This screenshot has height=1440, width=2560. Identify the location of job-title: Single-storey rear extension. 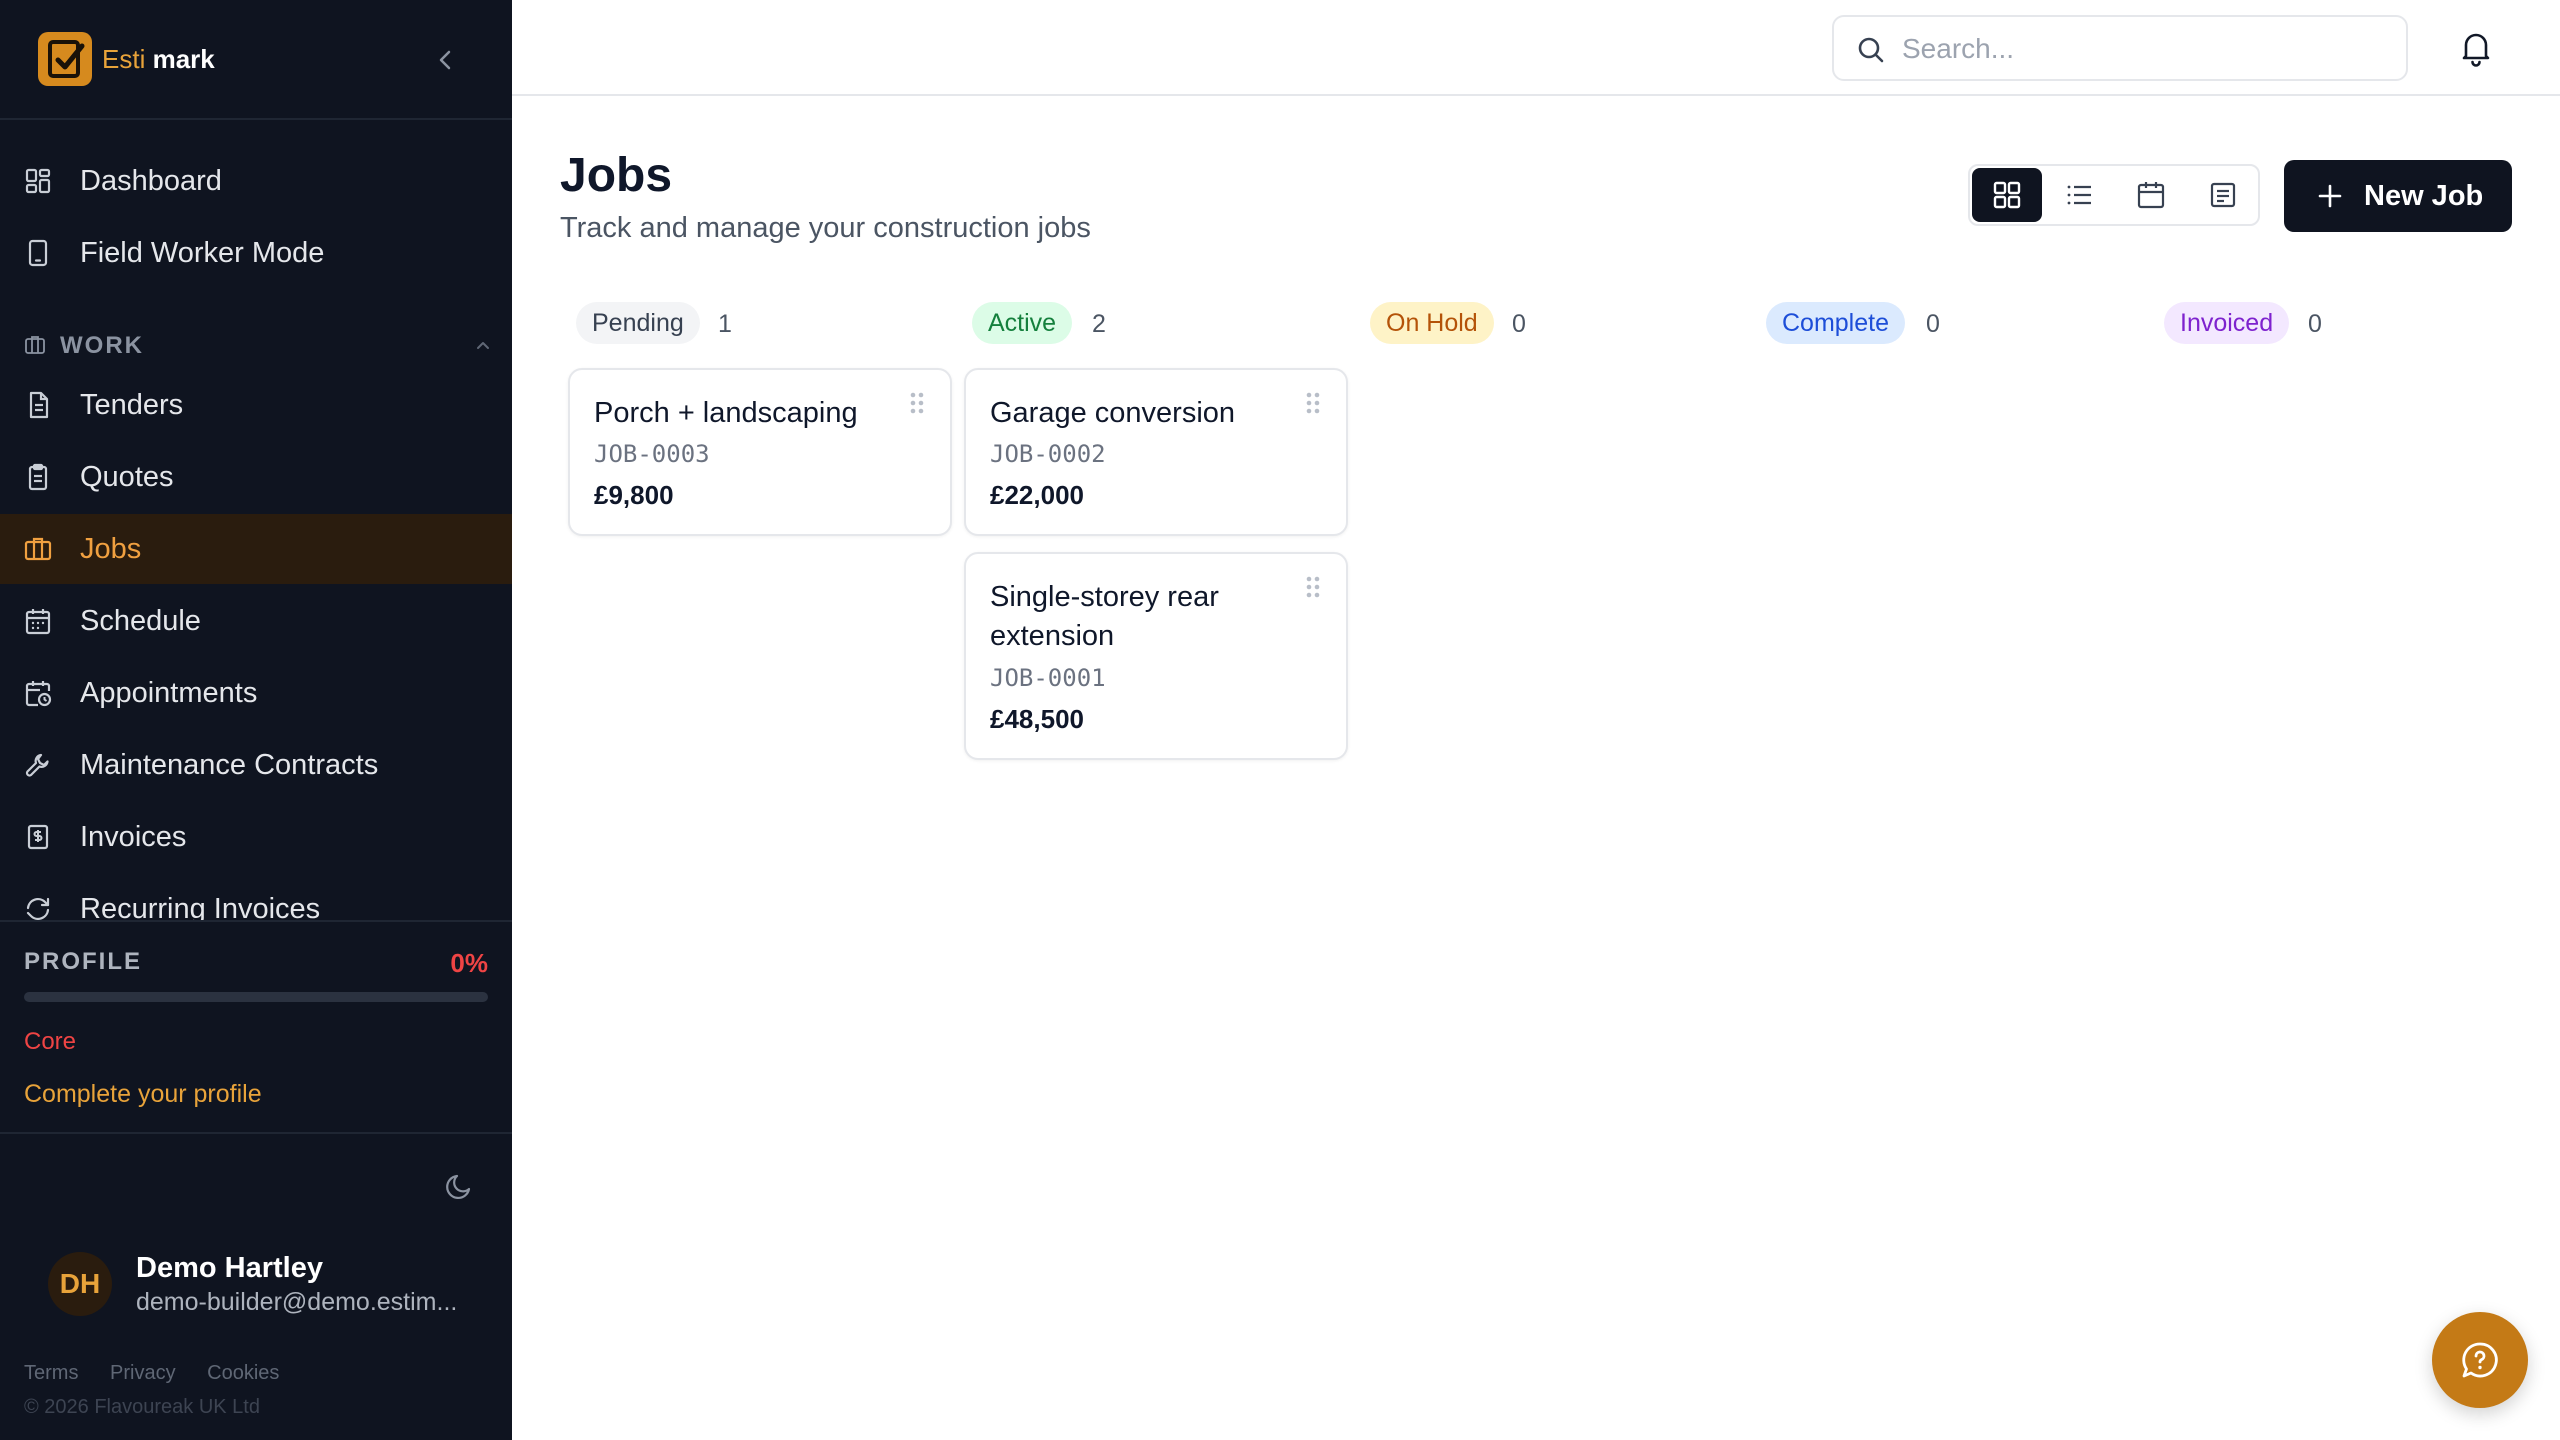
(1104, 616).